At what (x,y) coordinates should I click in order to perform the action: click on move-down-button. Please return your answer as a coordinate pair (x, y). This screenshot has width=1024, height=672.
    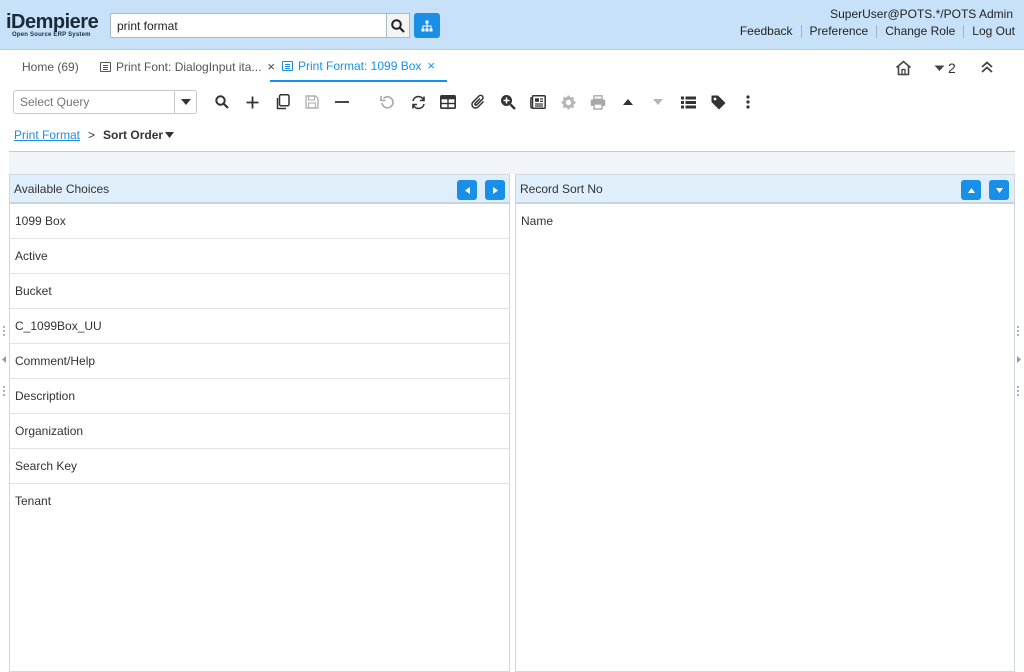
    Looking at the image, I should click on (999, 190).